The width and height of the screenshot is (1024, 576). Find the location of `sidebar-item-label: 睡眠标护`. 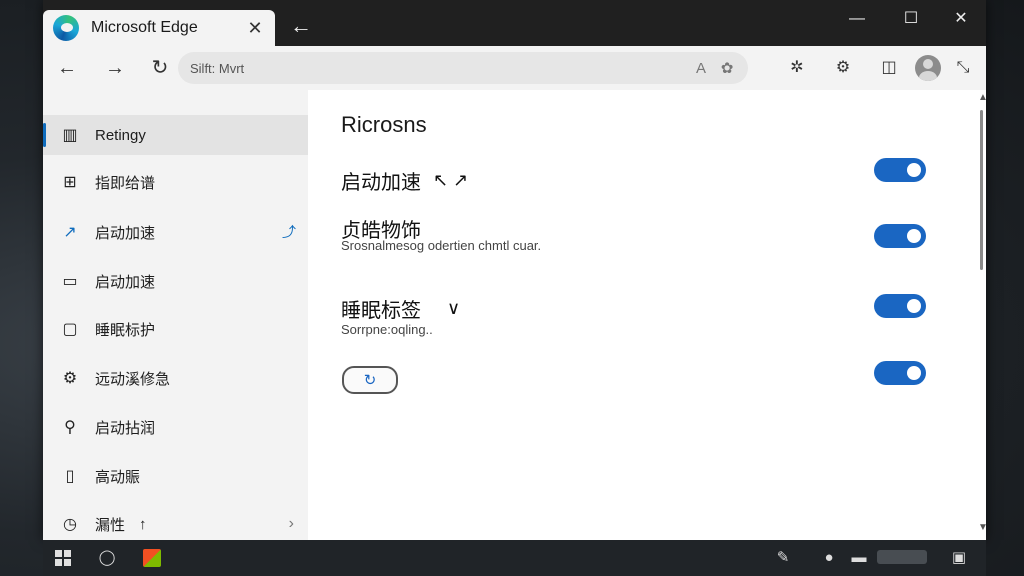

sidebar-item-label: 睡眠标护 is located at coordinates (125, 330).